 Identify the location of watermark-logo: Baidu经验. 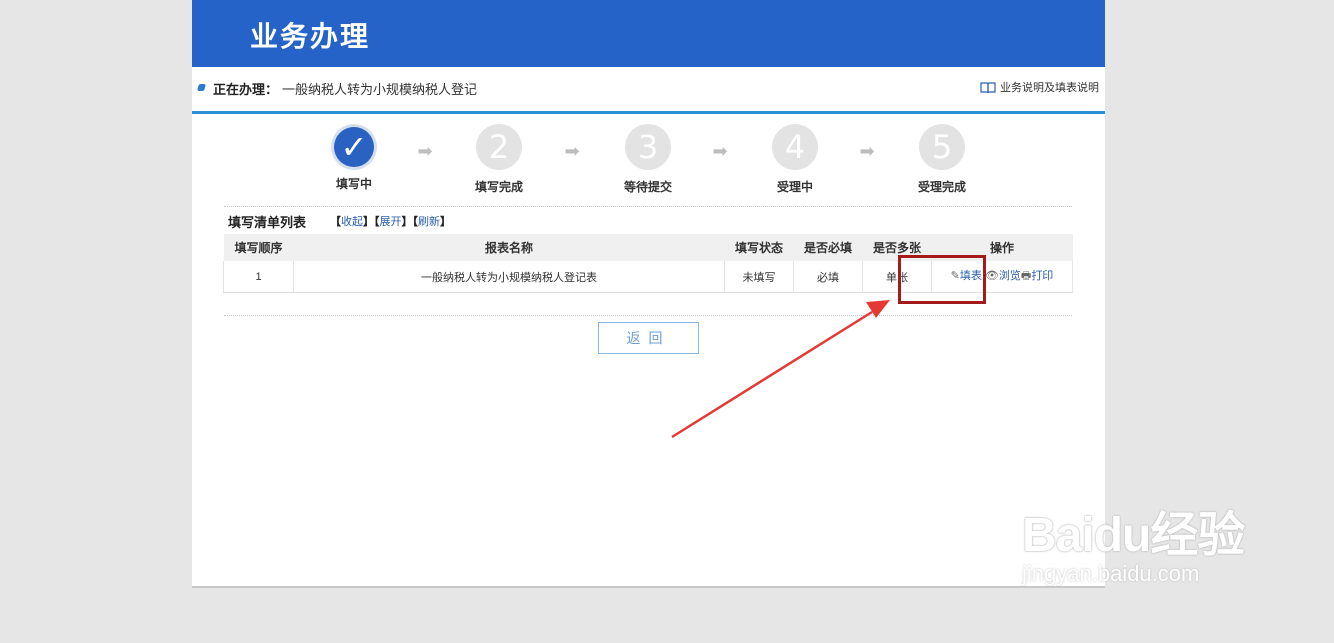
(1133, 535).